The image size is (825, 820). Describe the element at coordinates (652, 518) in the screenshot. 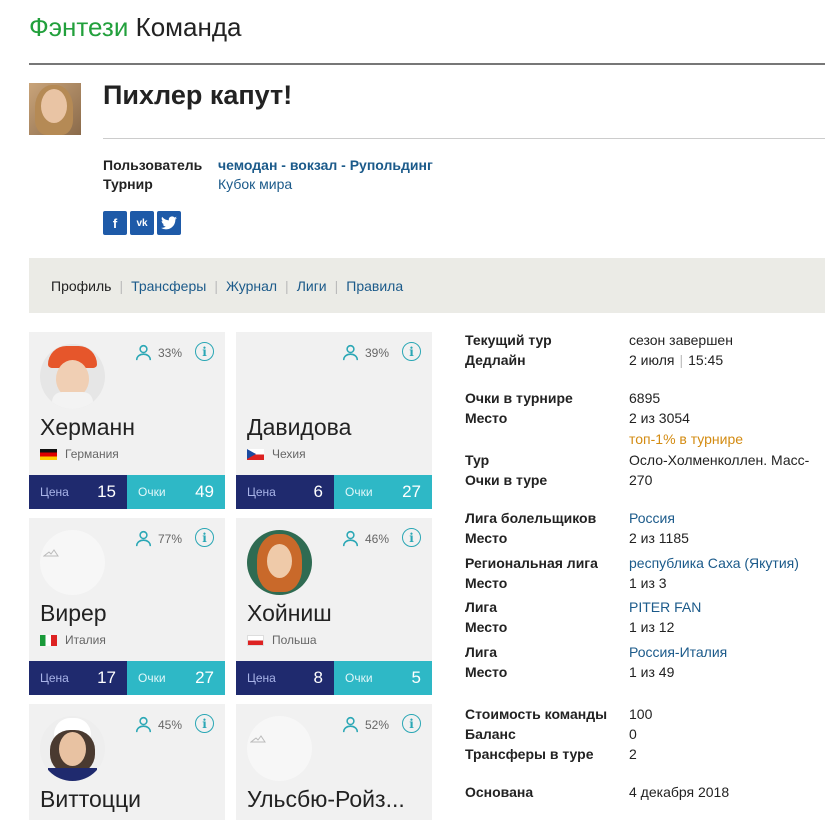

I see `fans-league-link: Россия` at that location.